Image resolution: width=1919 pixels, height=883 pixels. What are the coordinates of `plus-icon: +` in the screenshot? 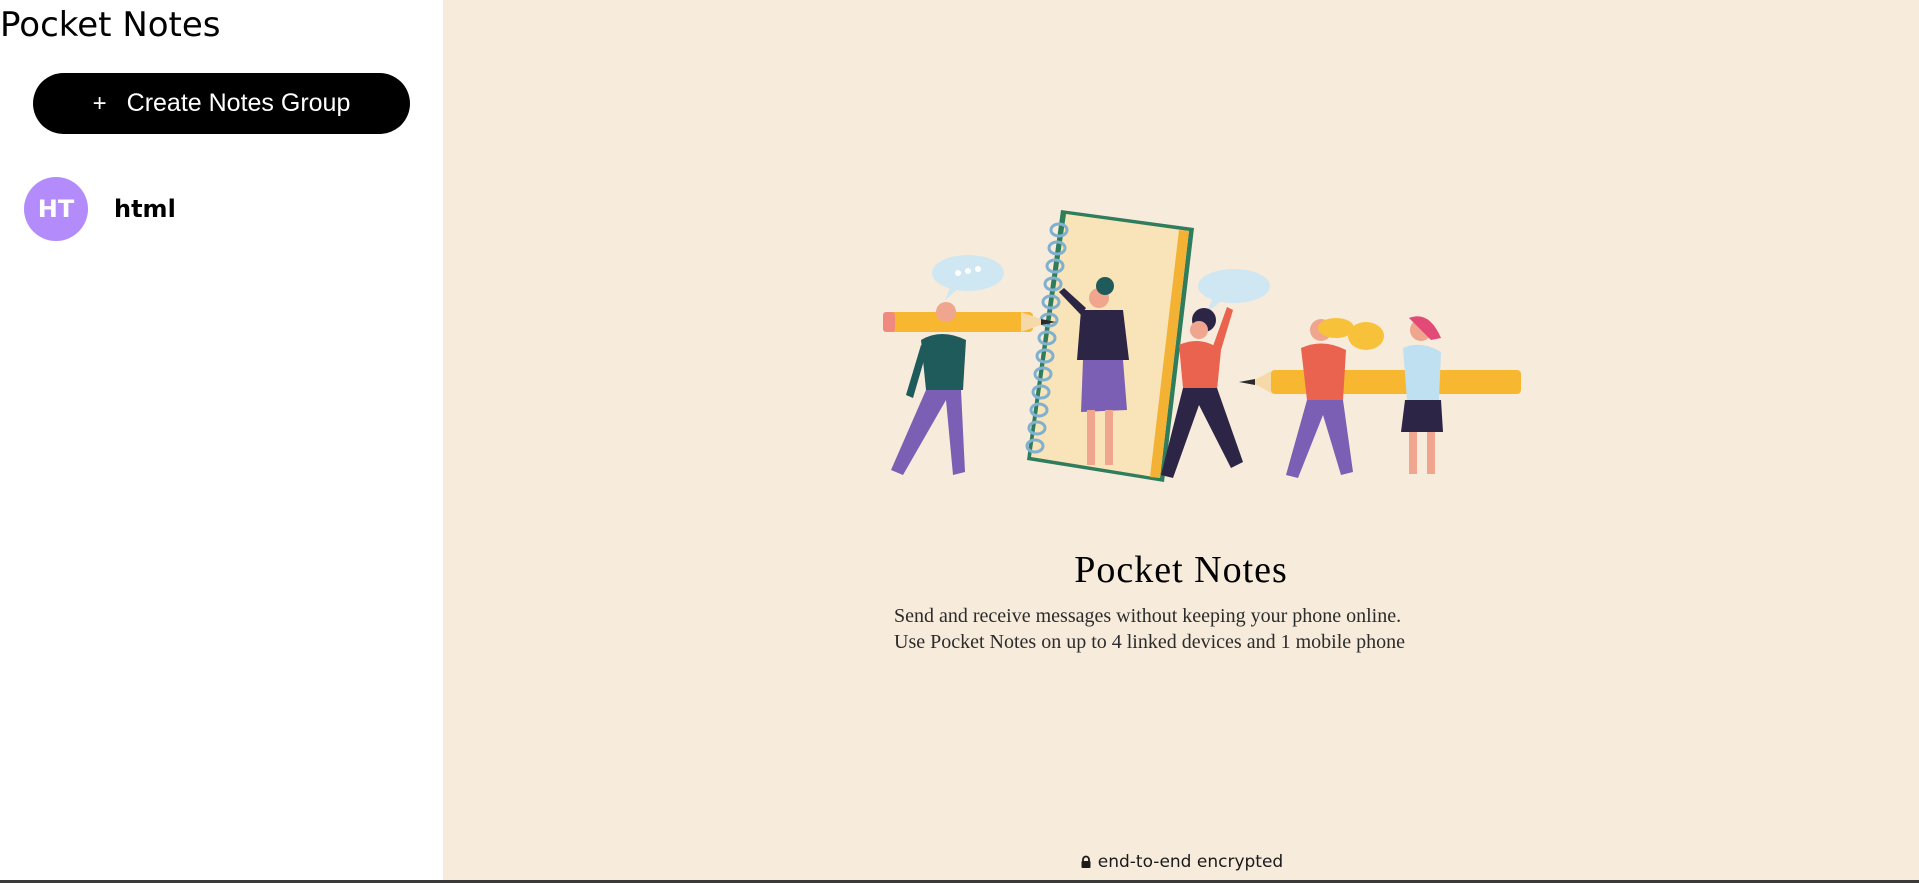 It's located at (99, 103).